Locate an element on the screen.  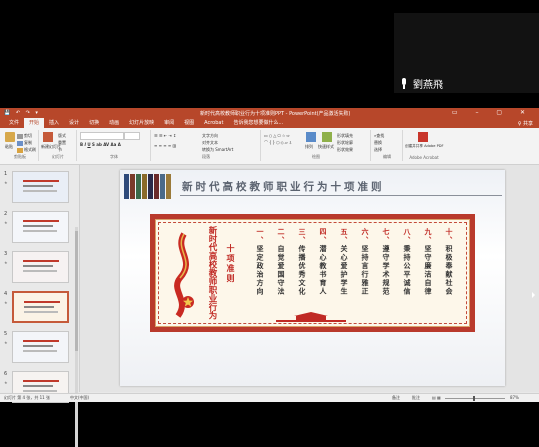
rule-item: 七、遵守学术规范 is located at coordinates (386, 262).